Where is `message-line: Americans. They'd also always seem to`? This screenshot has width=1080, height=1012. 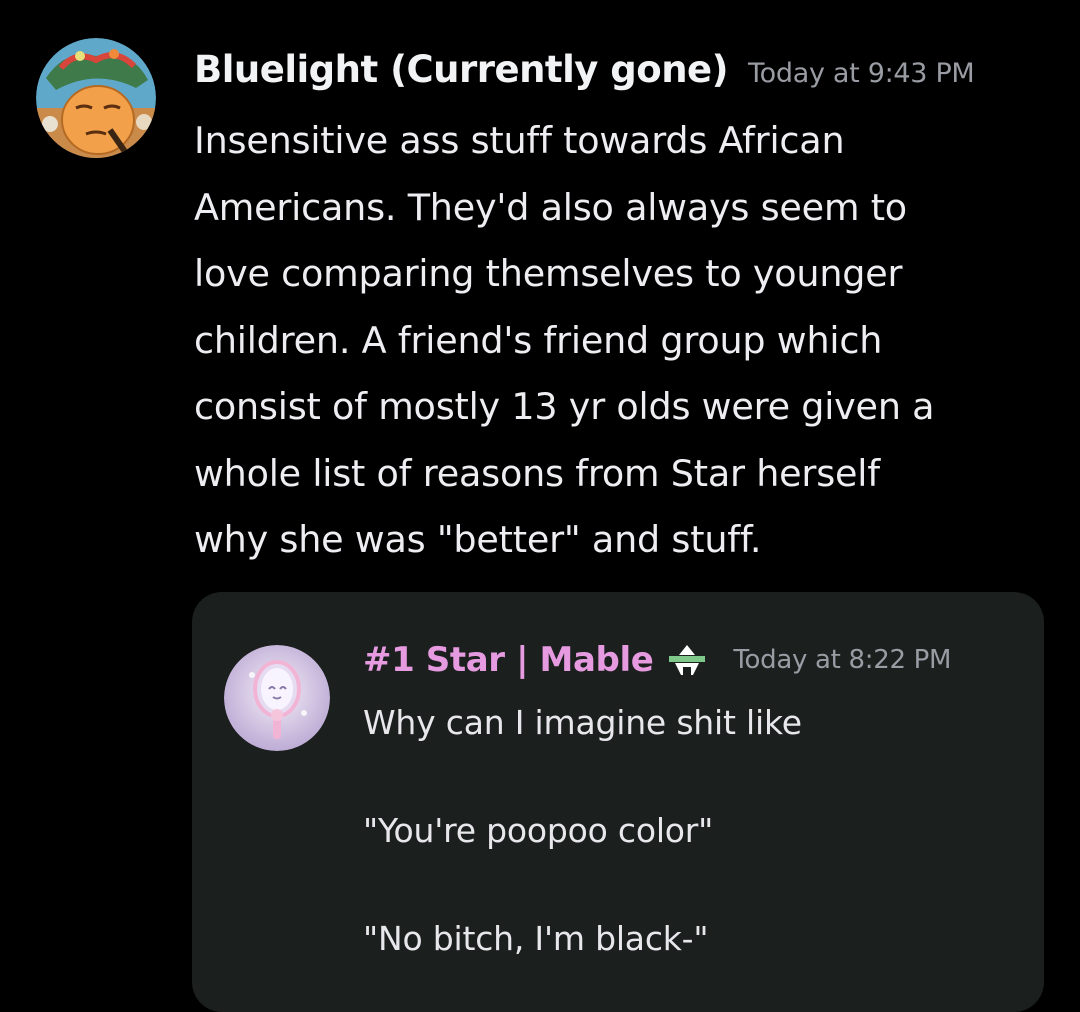 message-line: Americans. They'd also always seem to is located at coordinates (550, 207).